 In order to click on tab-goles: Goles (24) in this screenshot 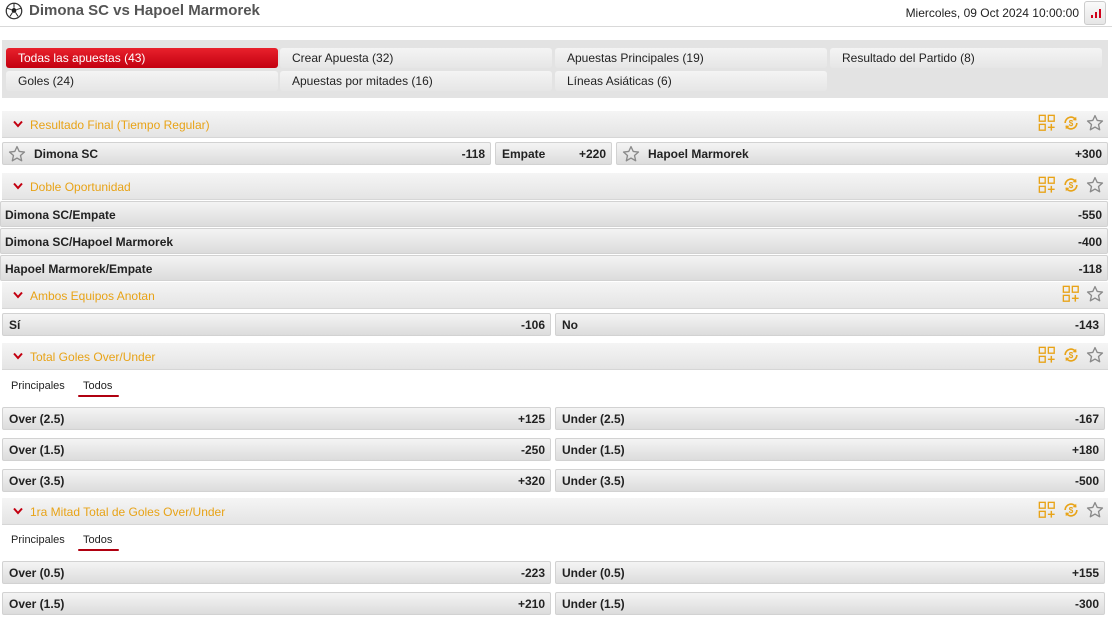, I will do `click(142, 81)`.